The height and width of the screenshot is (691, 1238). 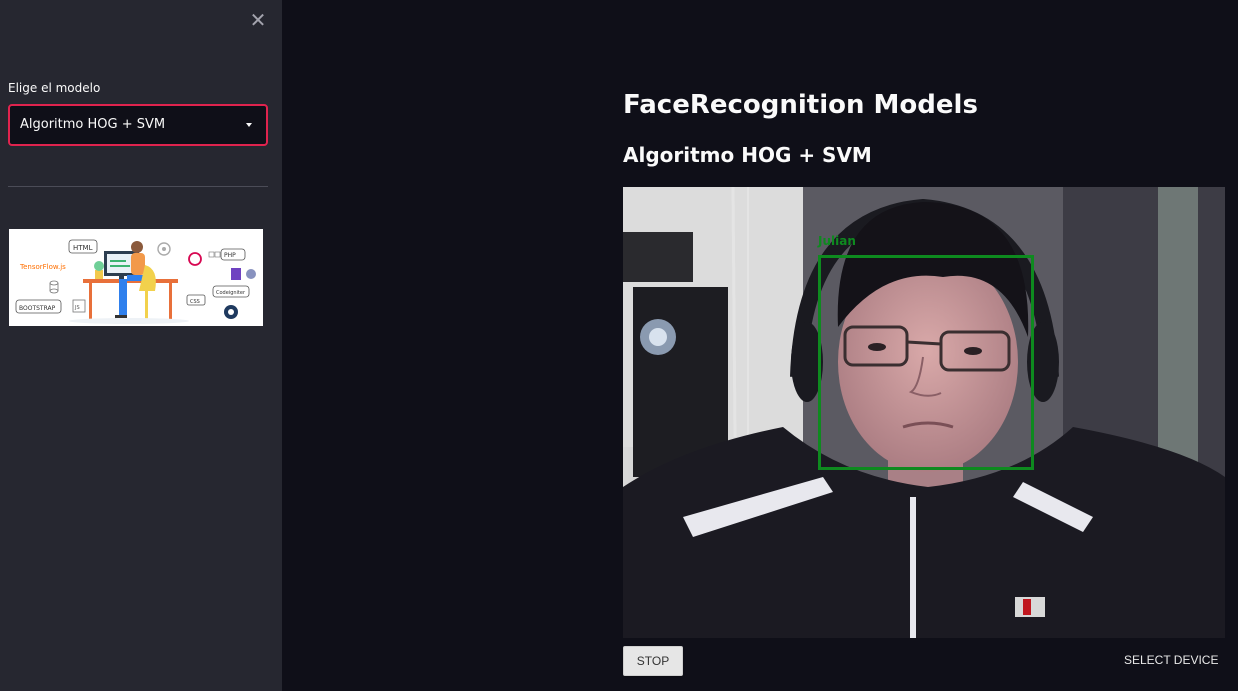 I want to click on illustration-codeigniter-label: Codeigniter, so click(x=231, y=293).